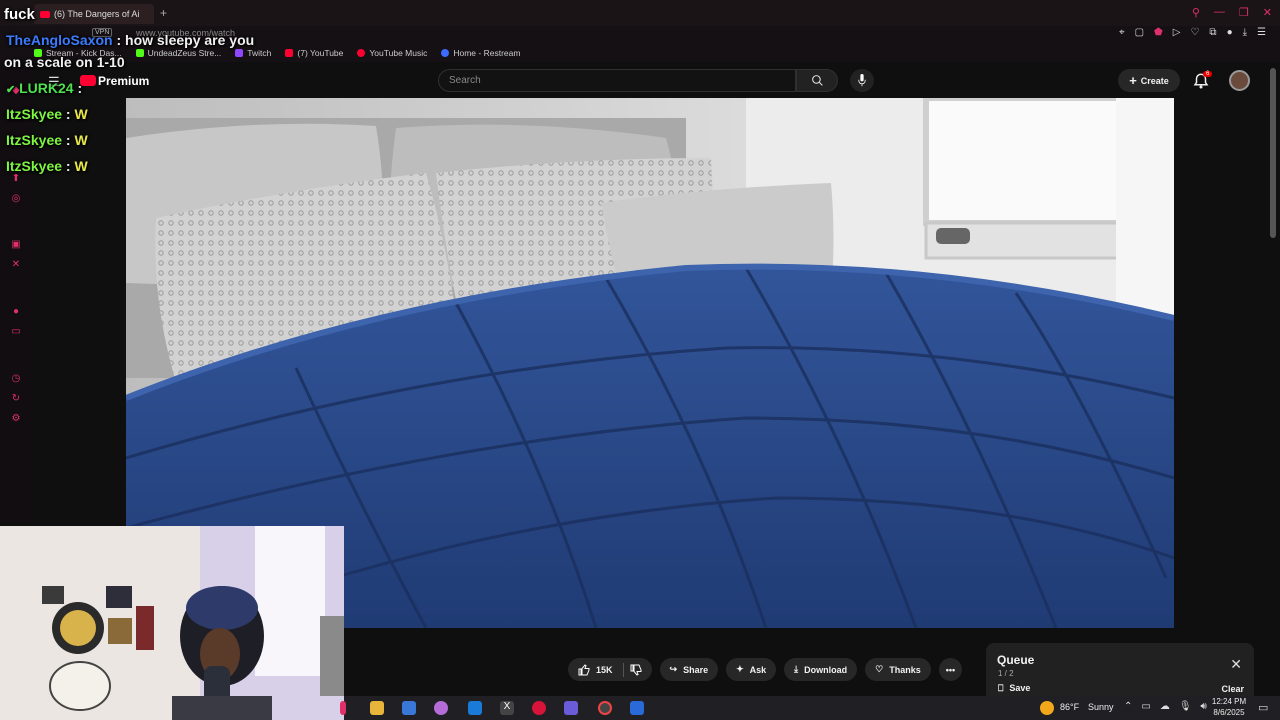 The image size is (1280, 720). What do you see at coordinates (1263, 707) in the screenshot?
I see `notification-center-icon: ▭` at bounding box center [1263, 707].